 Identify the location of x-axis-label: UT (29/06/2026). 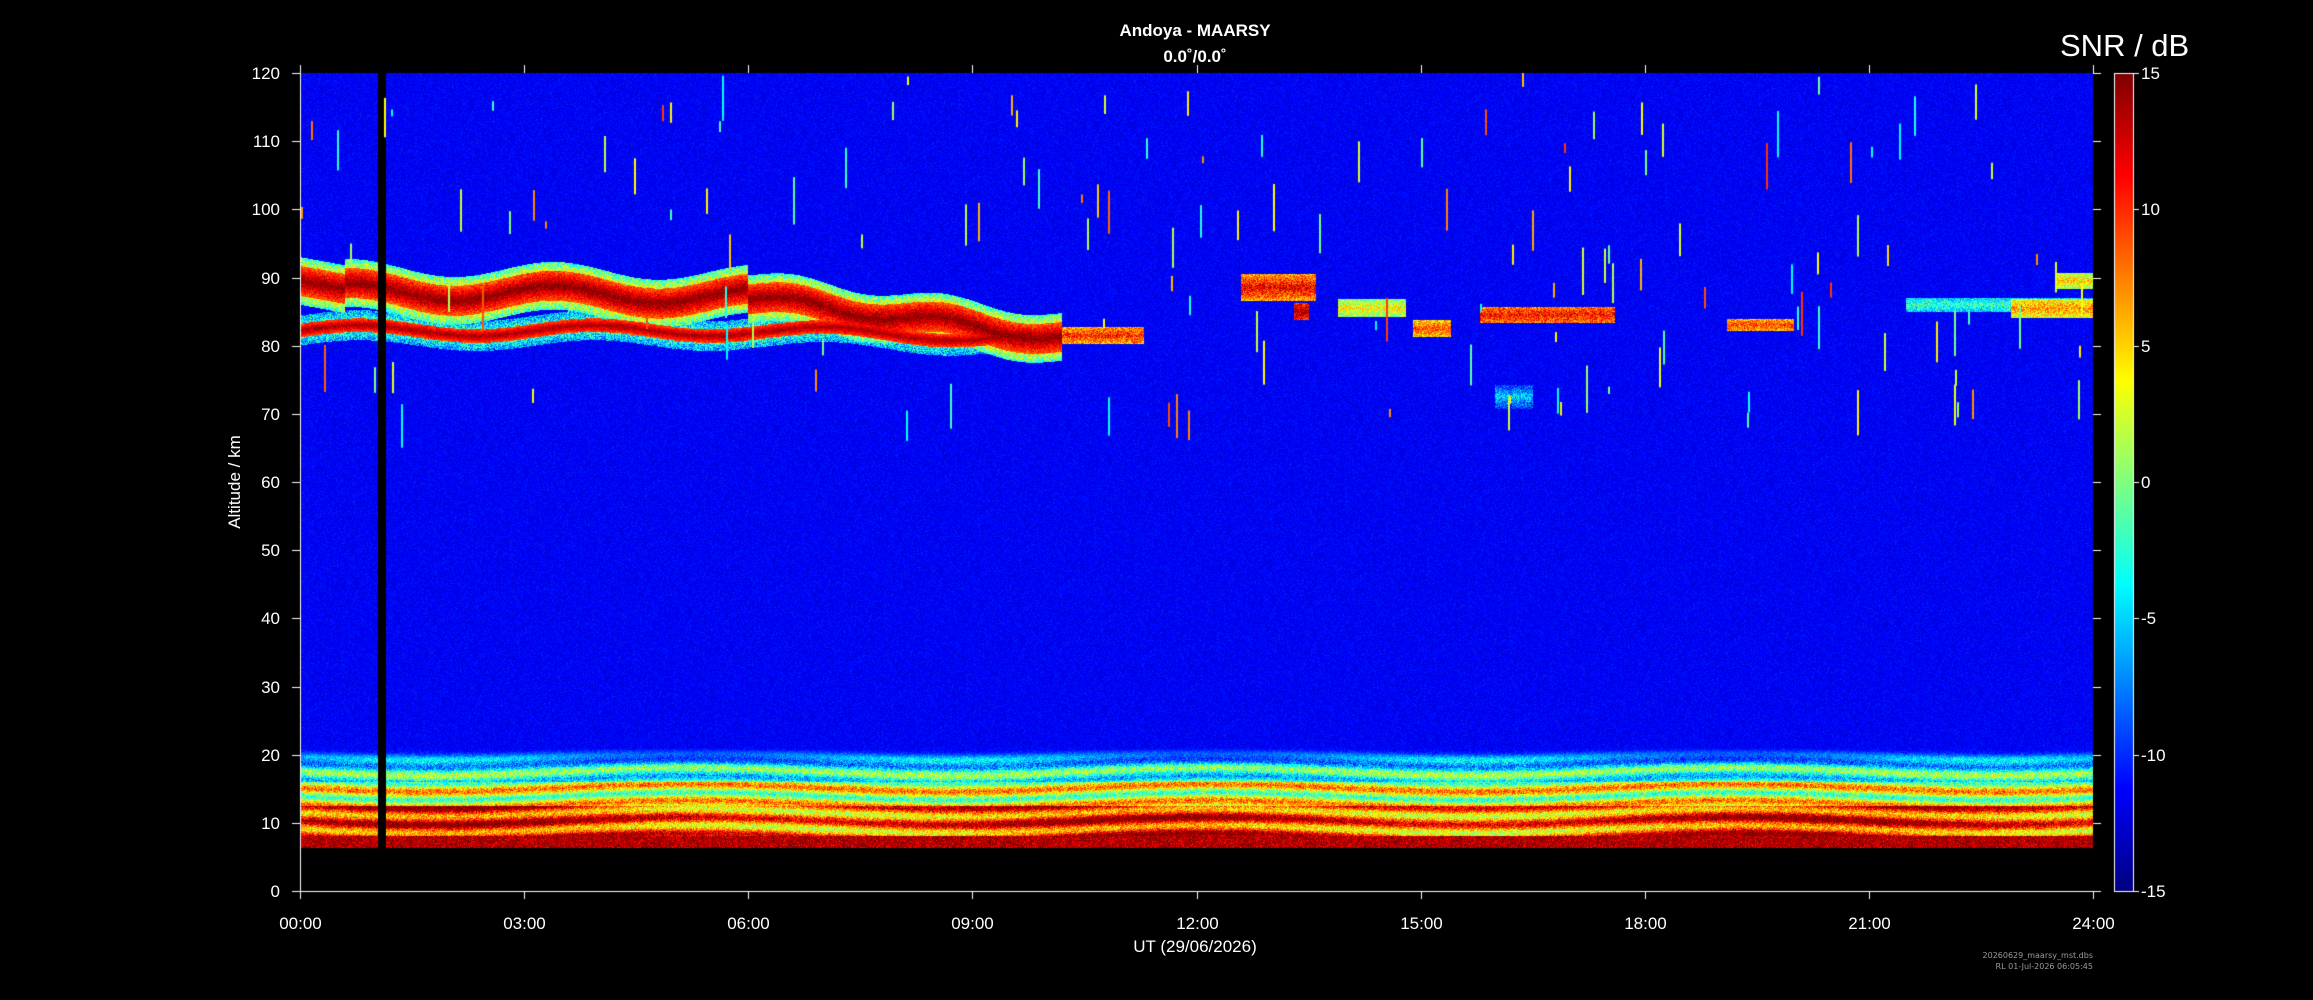
(1195, 946).